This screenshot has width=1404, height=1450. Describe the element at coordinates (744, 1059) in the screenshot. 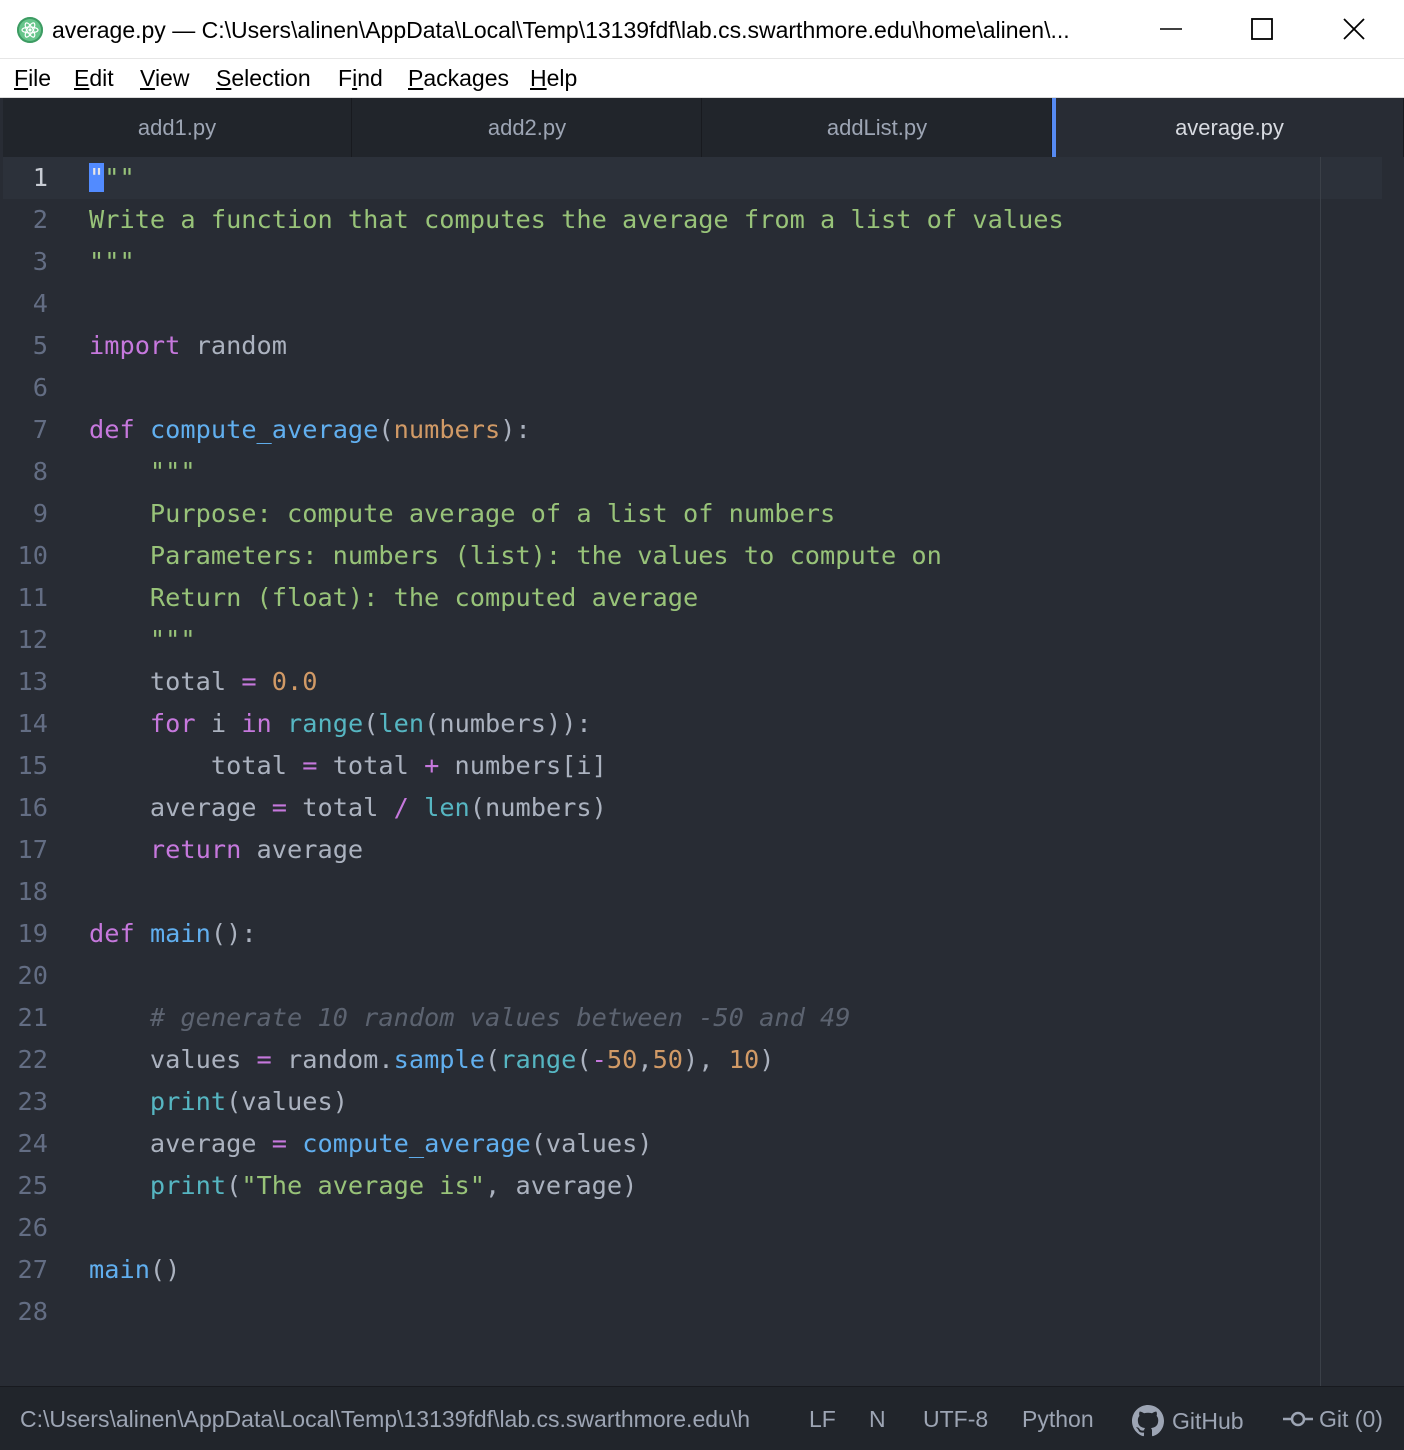

I see `code-token: 10` at that location.